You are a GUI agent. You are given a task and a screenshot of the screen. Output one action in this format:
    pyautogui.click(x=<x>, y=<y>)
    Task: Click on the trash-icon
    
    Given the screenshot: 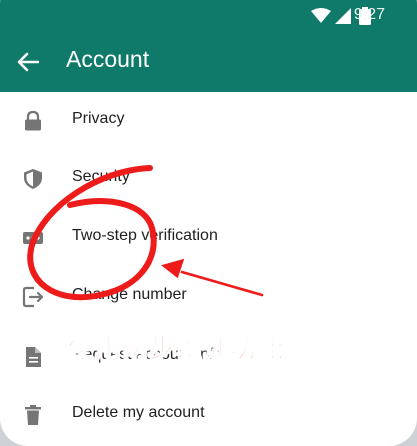 What is the action you would take?
    pyautogui.click(x=33, y=415)
    